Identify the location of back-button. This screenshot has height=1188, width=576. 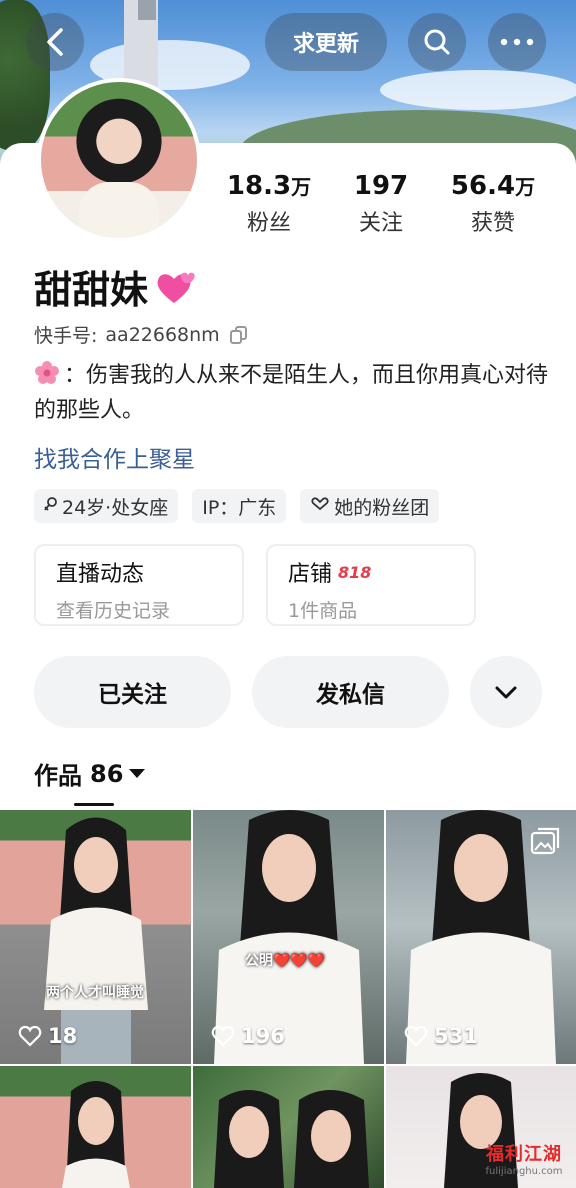
(55, 42).